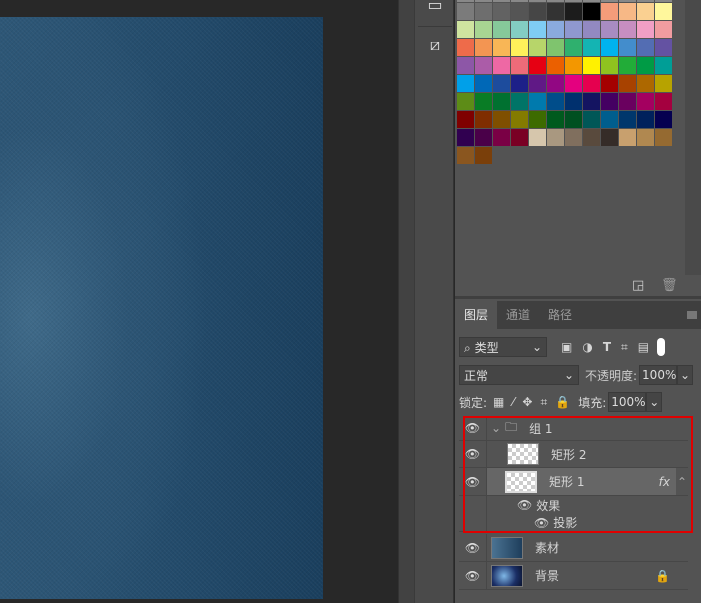 The width and height of the screenshot is (701, 603). Describe the element at coordinates (607, 347) in the screenshot. I see `filter-type-icon: T` at that location.